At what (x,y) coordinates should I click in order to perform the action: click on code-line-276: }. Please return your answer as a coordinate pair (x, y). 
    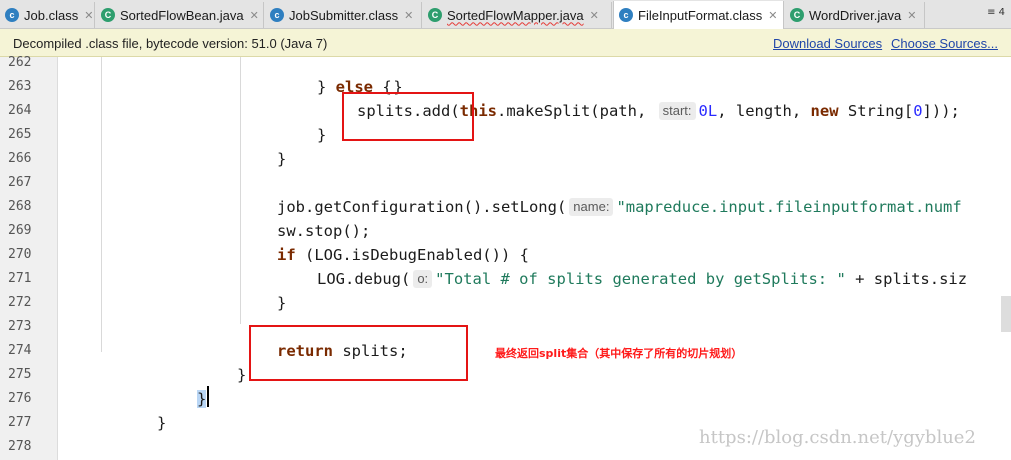
    Looking at the image, I should click on (202, 399).